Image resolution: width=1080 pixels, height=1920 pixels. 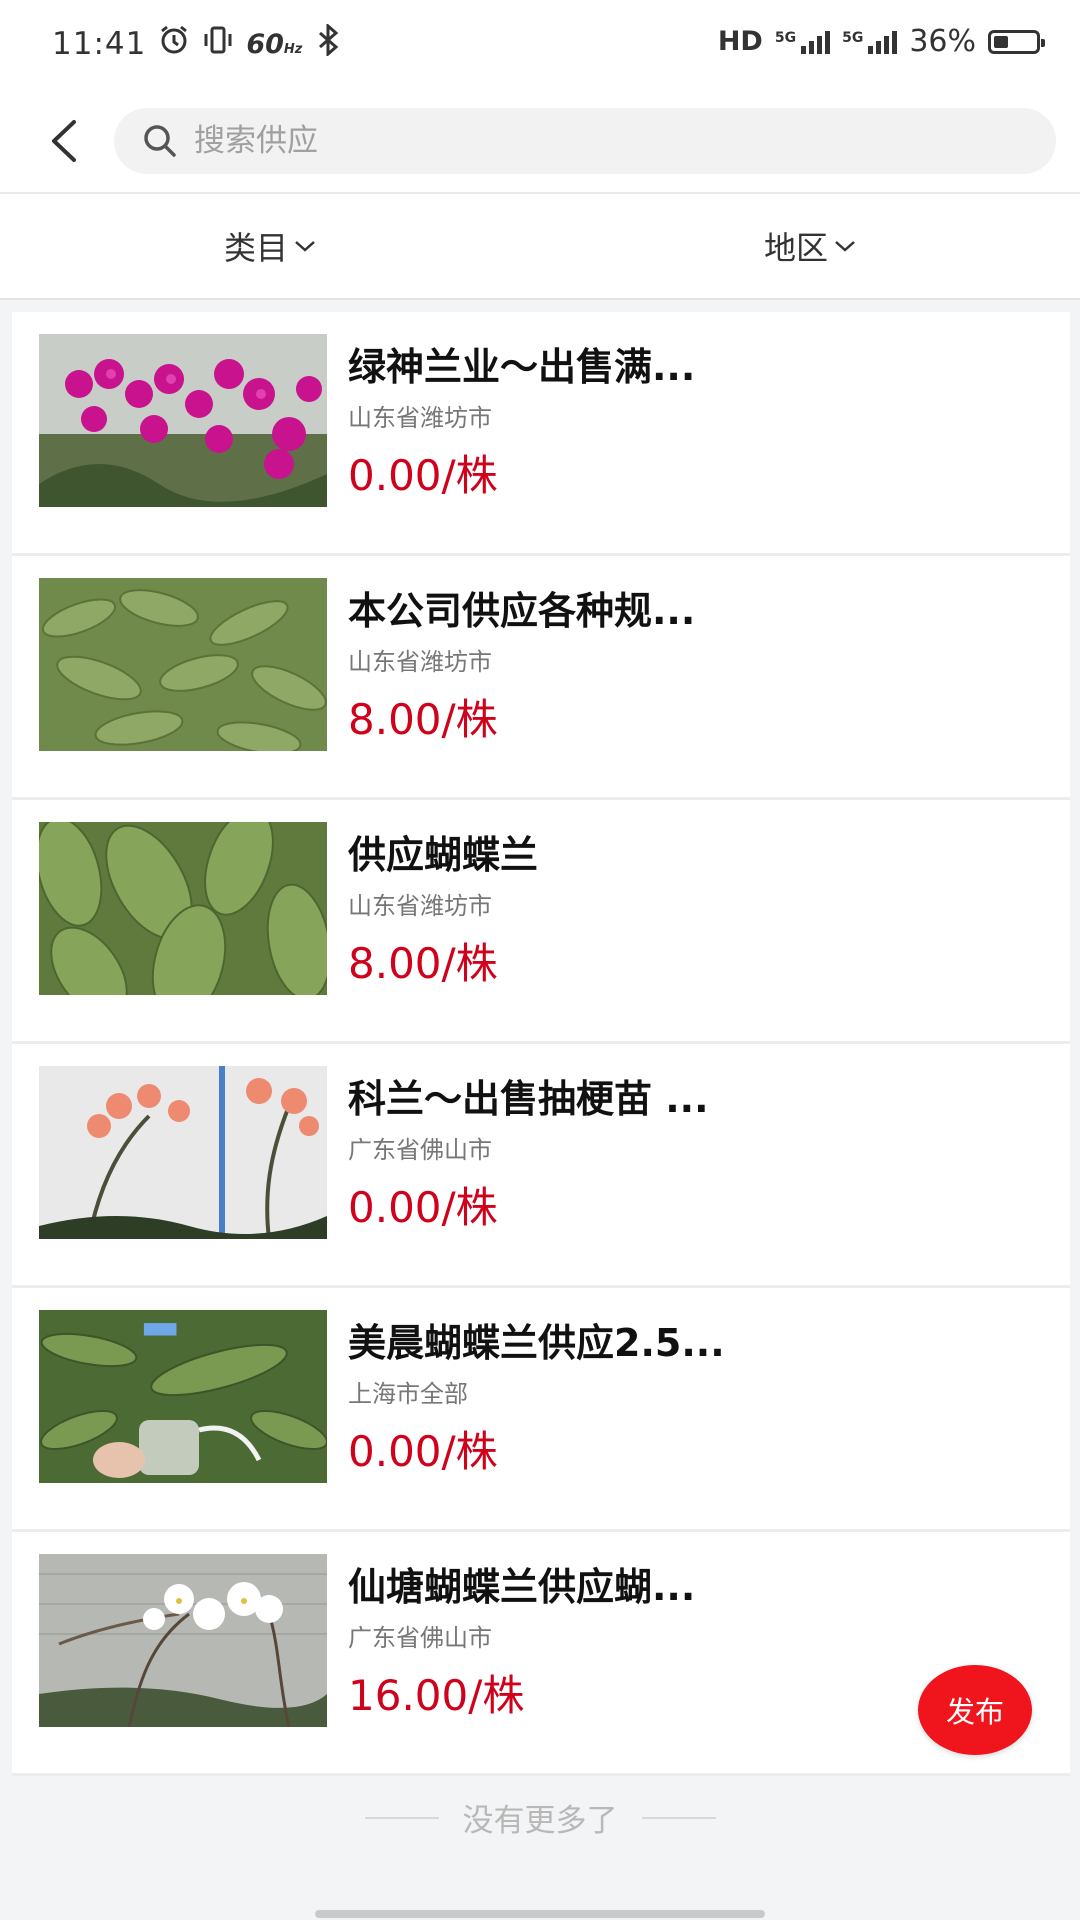 I want to click on list-item: 供应蝴蝶兰 山东省潍坊市 8.00/株, so click(x=541, y=922).